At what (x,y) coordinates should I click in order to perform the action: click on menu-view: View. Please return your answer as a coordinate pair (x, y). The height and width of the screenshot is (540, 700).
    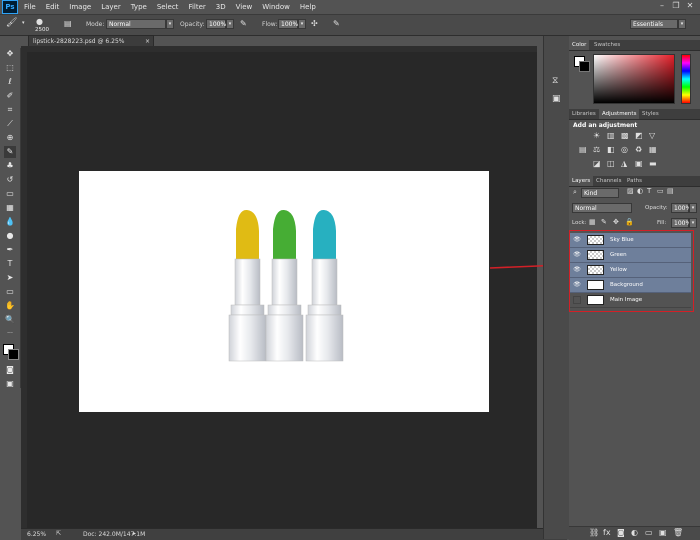
    Looking at the image, I should click on (244, 7).